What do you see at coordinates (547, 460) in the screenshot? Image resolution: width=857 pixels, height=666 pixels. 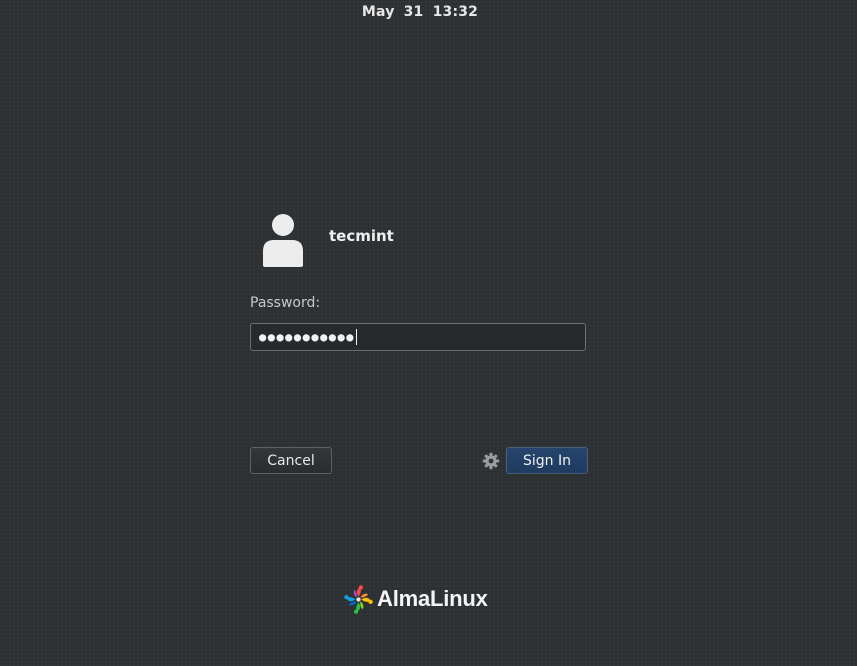 I see `sign-in-button: Sign In` at bounding box center [547, 460].